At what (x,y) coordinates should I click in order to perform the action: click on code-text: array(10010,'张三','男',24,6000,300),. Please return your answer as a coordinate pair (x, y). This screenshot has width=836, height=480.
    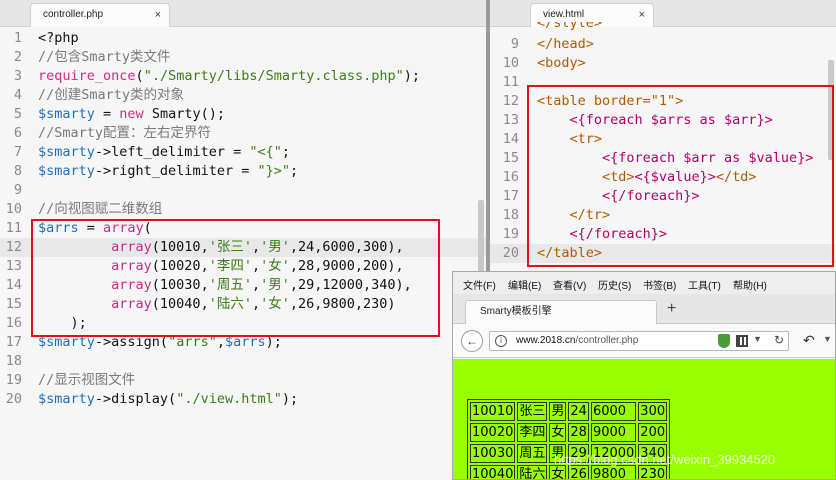
    Looking at the image, I should click on (257, 247).